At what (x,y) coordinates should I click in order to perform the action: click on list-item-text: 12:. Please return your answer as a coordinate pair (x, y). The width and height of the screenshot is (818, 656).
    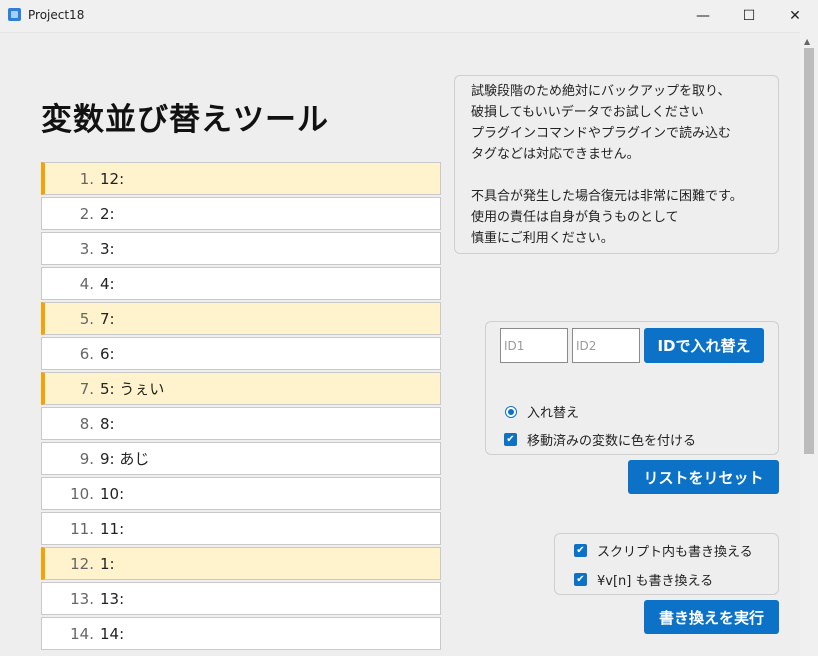
    Looking at the image, I should click on (112, 178).